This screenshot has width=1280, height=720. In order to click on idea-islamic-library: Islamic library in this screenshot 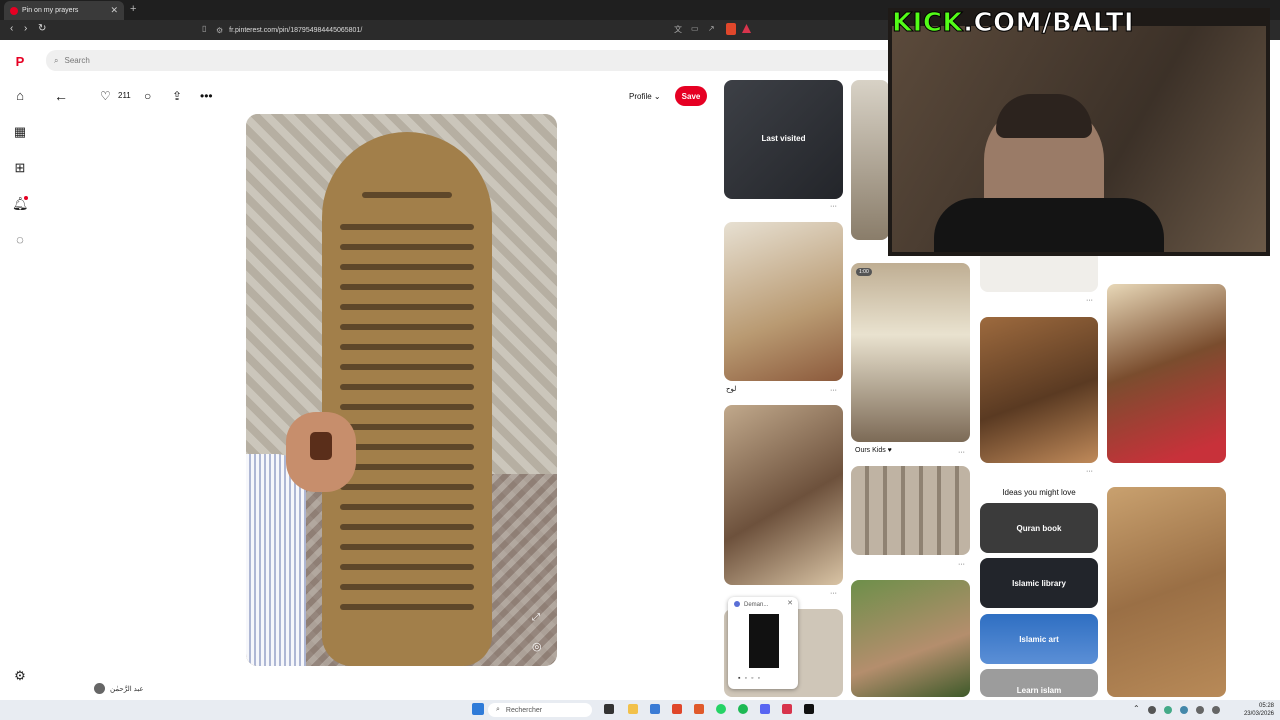, I will do `click(1039, 583)`.